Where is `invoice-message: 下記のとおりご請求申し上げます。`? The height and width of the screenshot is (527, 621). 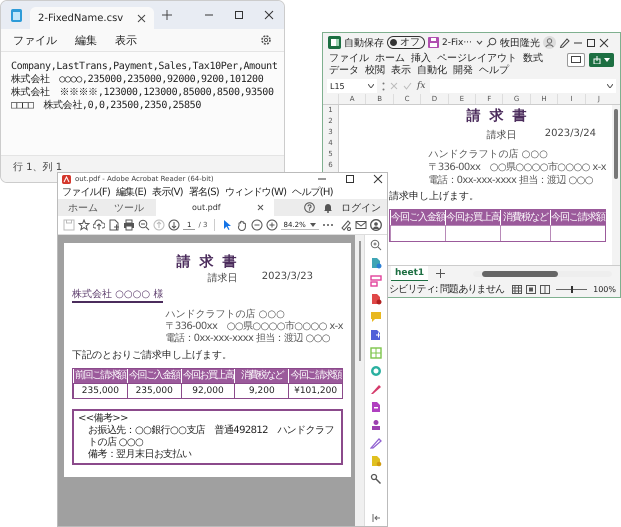
invoice-message: 下記のとおりご請求申し上げます。 is located at coordinates (152, 355).